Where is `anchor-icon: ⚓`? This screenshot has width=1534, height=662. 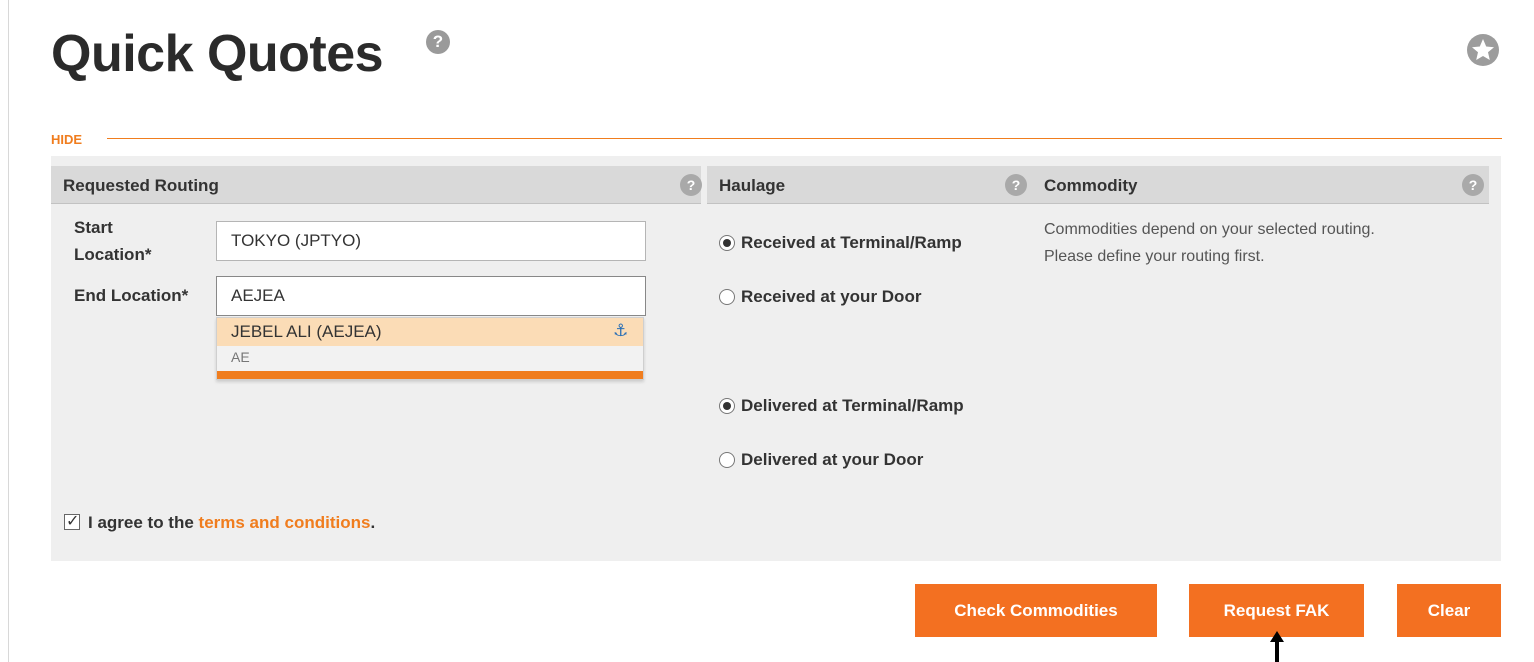
anchor-icon: ⚓ is located at coordinates (621, 330).